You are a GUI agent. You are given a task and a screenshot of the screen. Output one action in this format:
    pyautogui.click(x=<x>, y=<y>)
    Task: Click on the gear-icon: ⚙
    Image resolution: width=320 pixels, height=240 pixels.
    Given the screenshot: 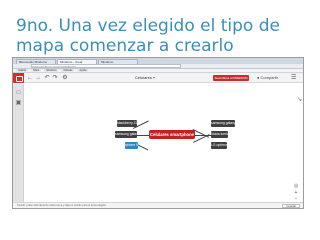 What is the action you would take?
    pyautogui.click(x=65, y=78)
    